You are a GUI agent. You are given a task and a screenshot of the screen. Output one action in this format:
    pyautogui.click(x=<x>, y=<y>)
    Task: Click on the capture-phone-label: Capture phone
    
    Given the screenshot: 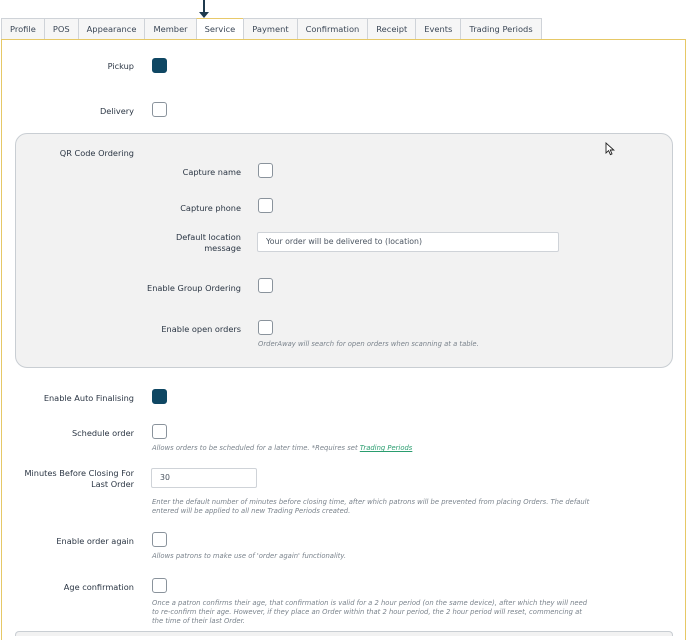 What is the action you would take?
    pyautogui.click(x=210, y=208)
    